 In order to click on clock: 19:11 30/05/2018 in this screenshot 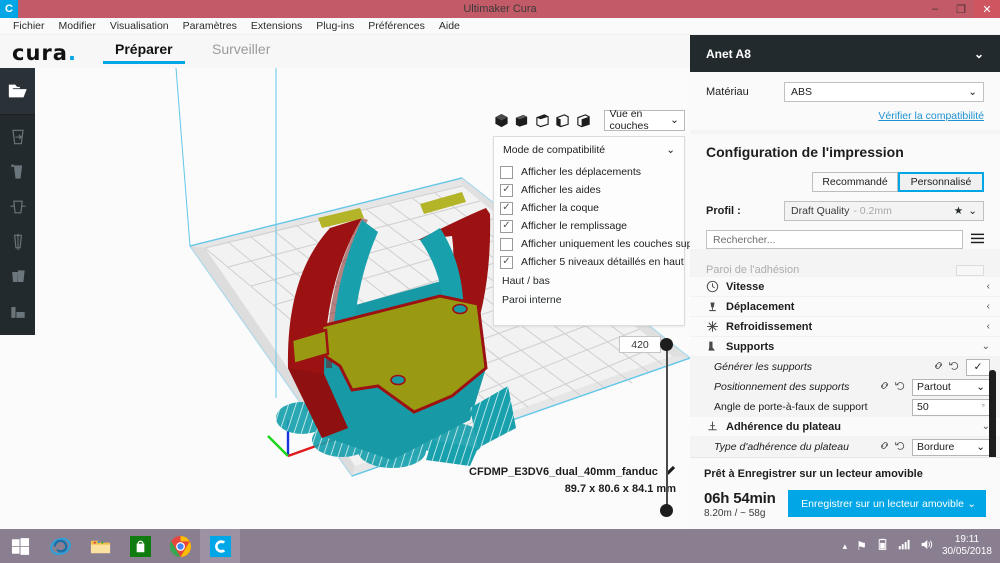, I will do `click(967, 546)`.